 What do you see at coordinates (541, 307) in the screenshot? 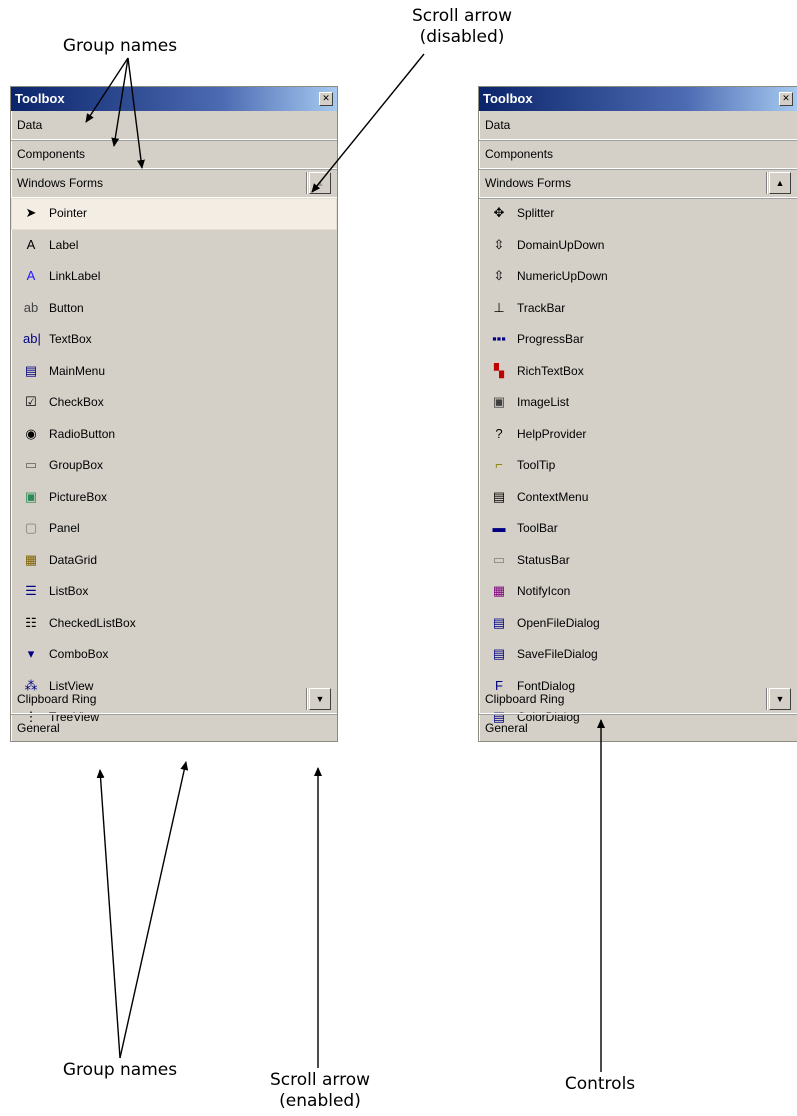
I see `toolbox-item-label: TrackBar` at bounding box center [541, 307].